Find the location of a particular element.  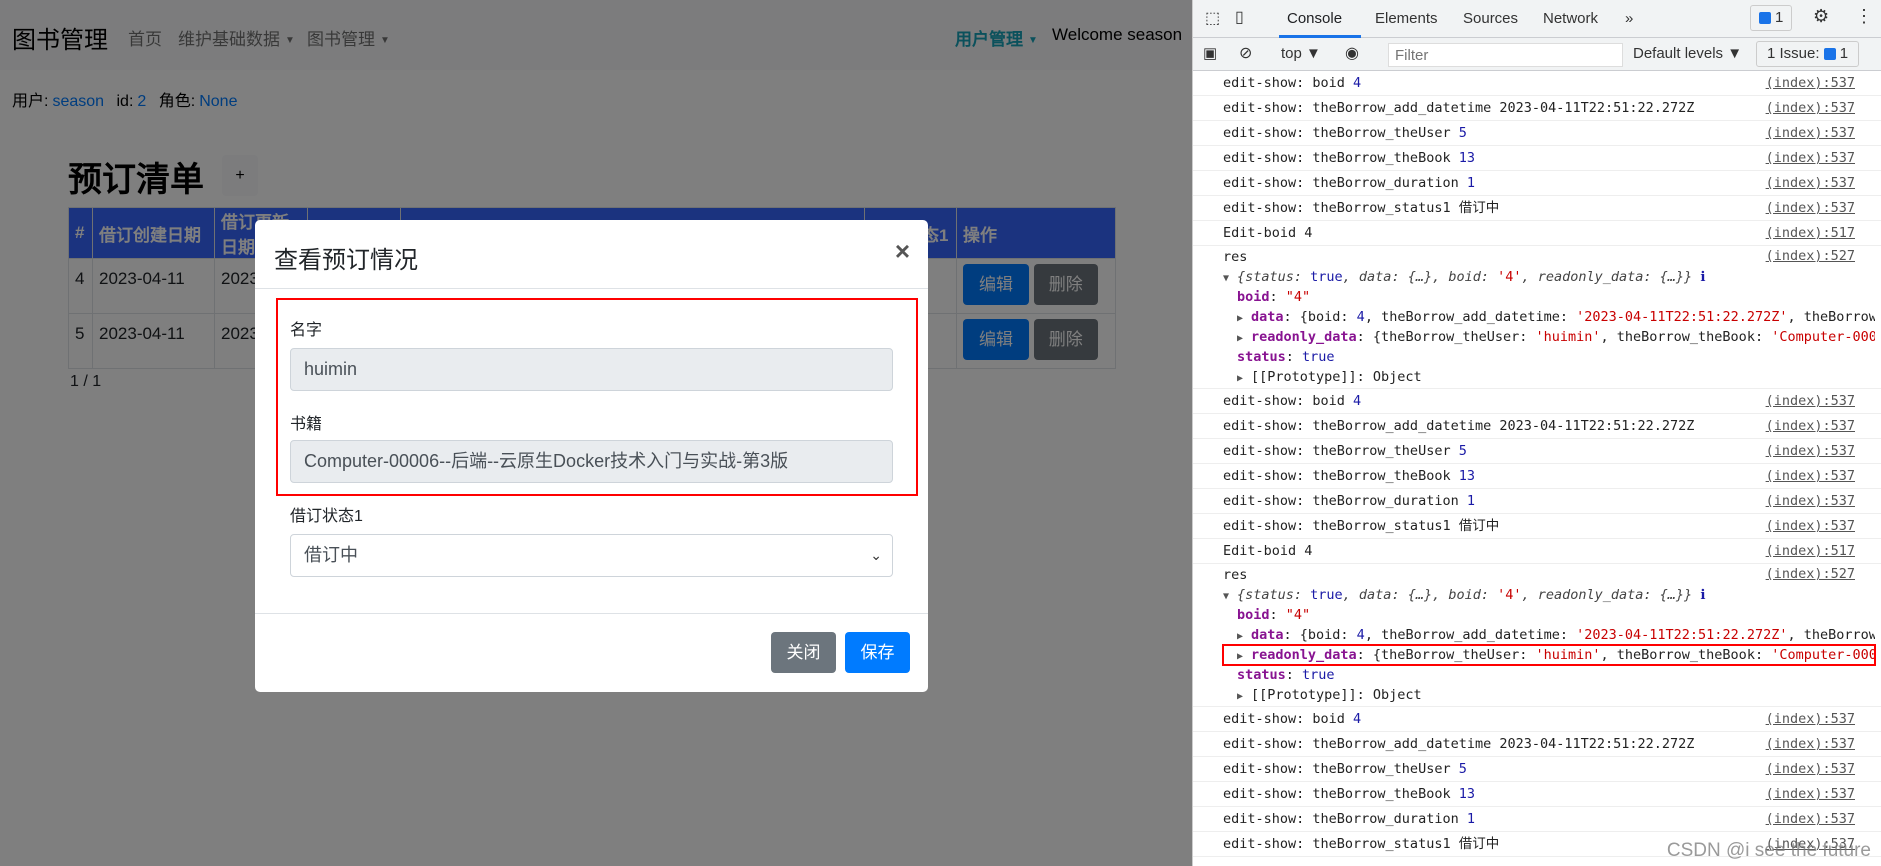

save-button: 保存 is located at coordinates (877, 652).